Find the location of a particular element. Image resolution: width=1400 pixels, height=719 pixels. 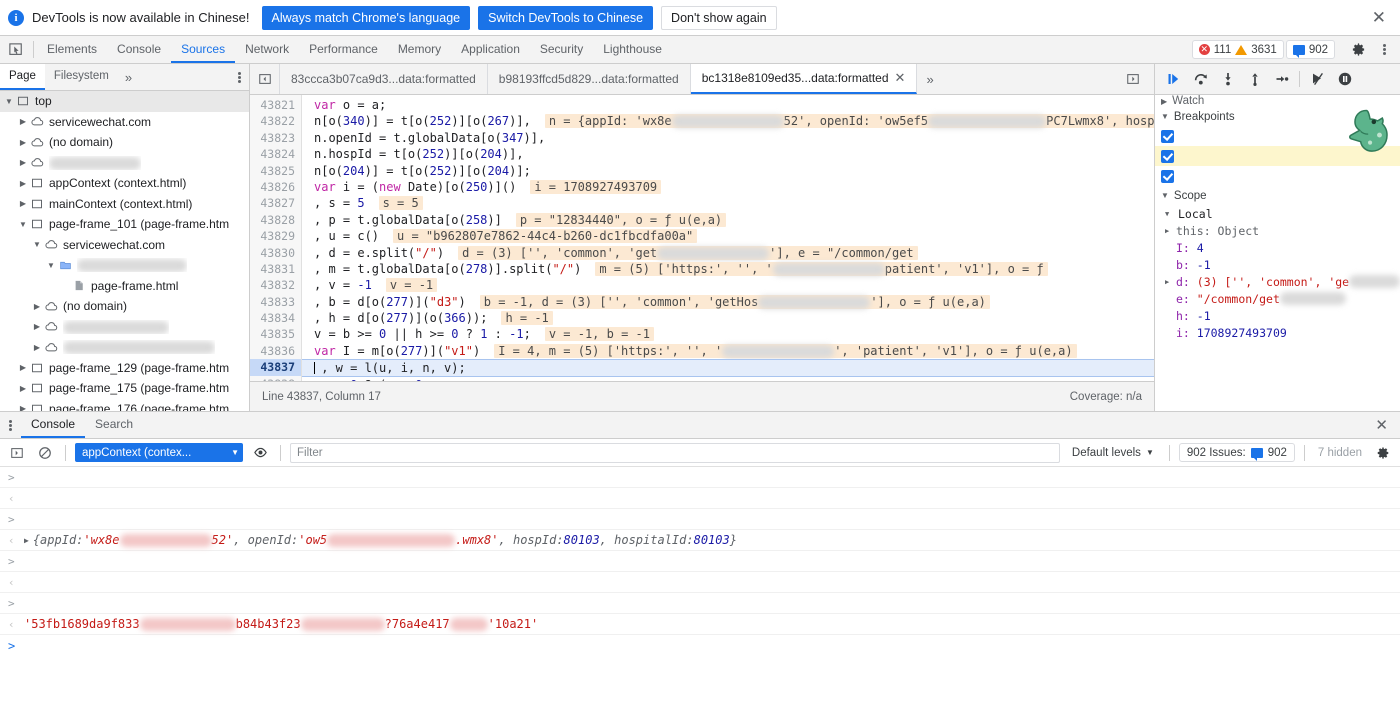

line-number: 43826 is located at coordinates (275, 187).